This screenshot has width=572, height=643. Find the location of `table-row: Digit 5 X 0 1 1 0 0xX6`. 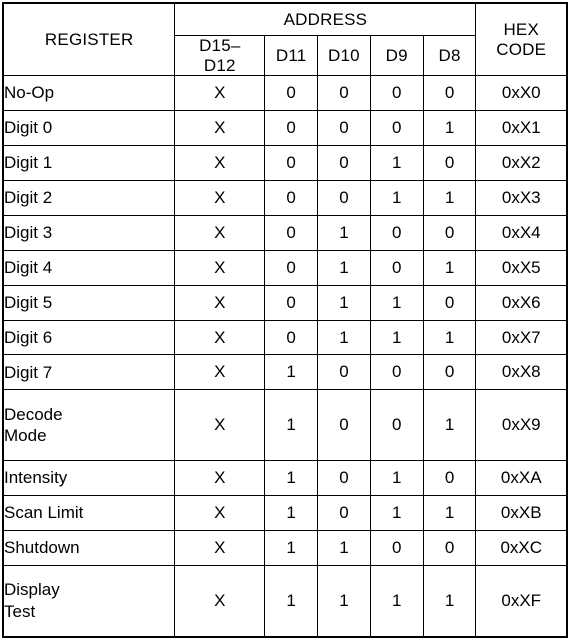

table-row: Digit 5 X 0 1 1 0 0xX6 is located at coordinates (285, 302).